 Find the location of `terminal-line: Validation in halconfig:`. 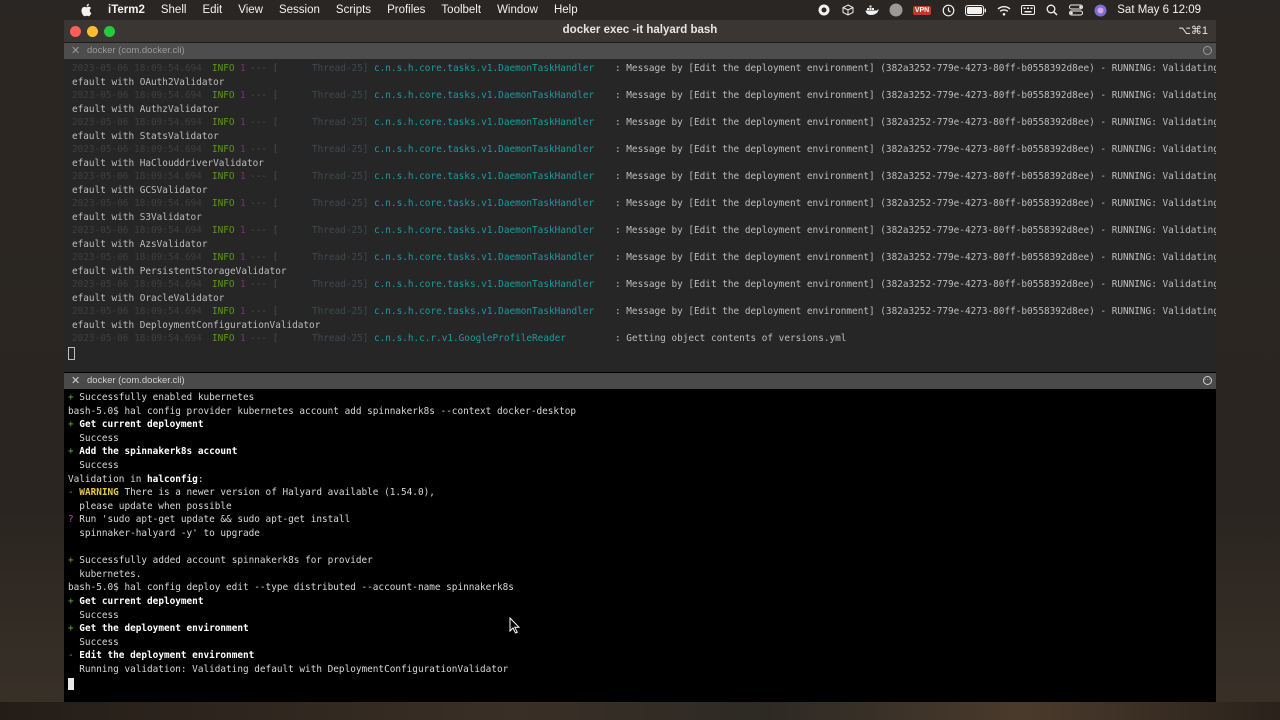

terminal-line: Validation in halconfig: is located at coordinates (136, 480).